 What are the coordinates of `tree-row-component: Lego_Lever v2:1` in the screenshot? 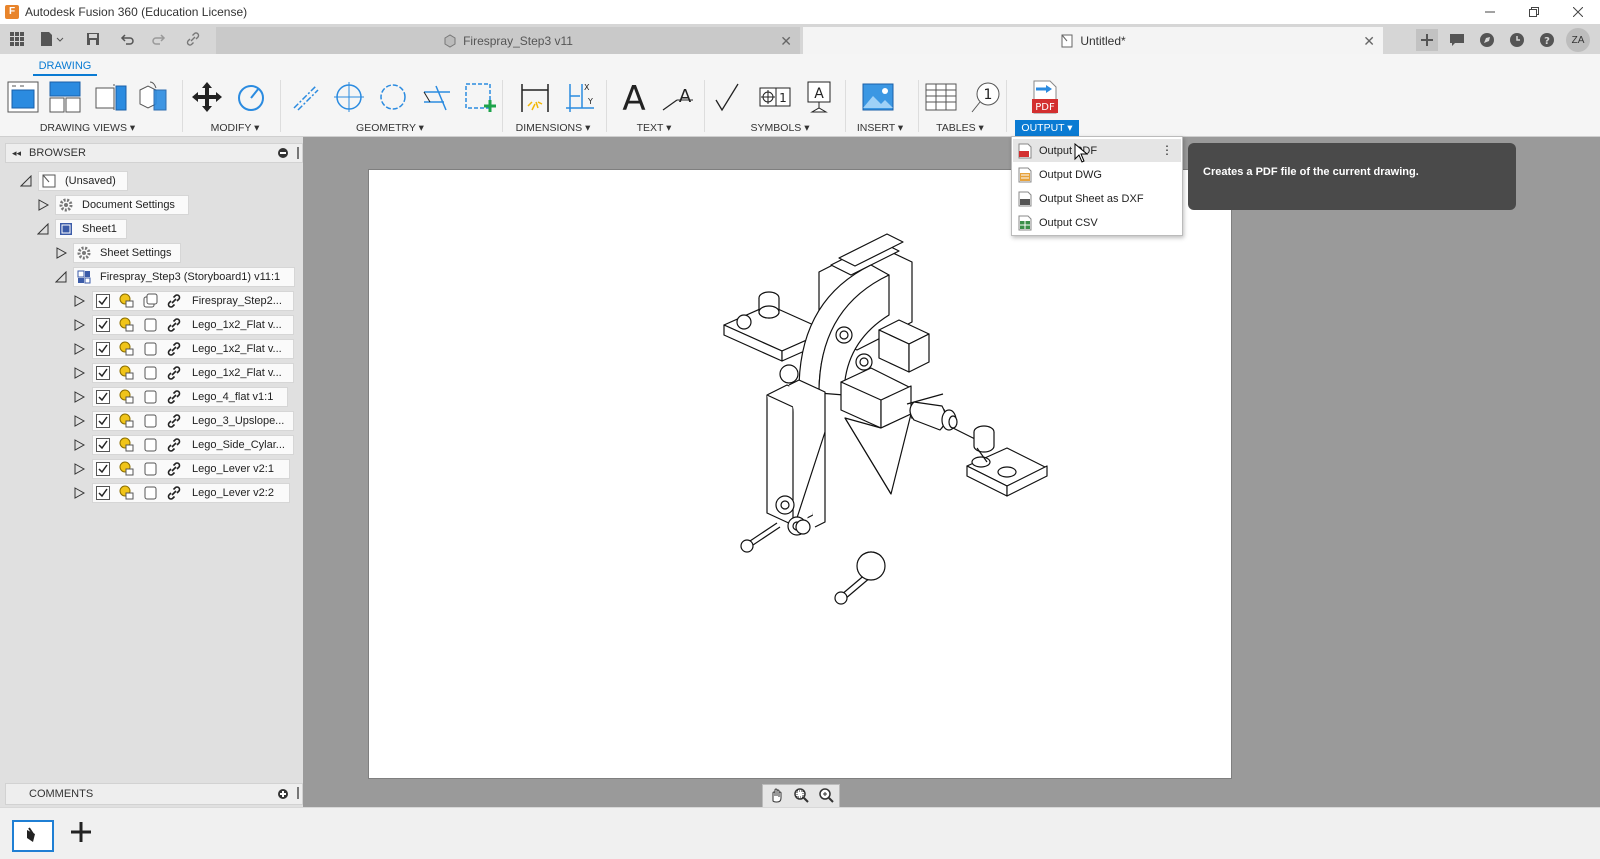 It's located at (181, 469).